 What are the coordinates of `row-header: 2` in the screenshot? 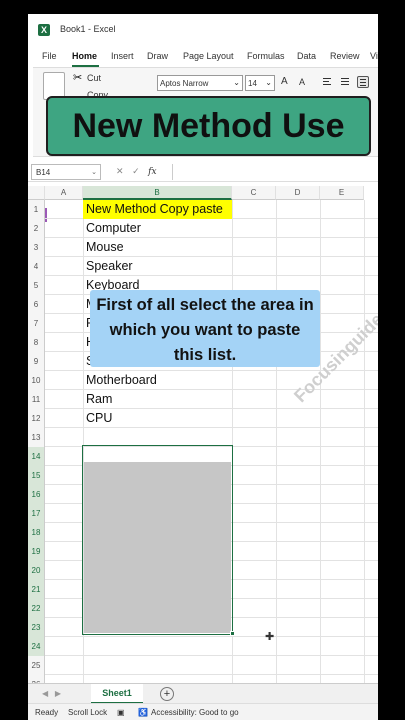 It's located at (36, 228).